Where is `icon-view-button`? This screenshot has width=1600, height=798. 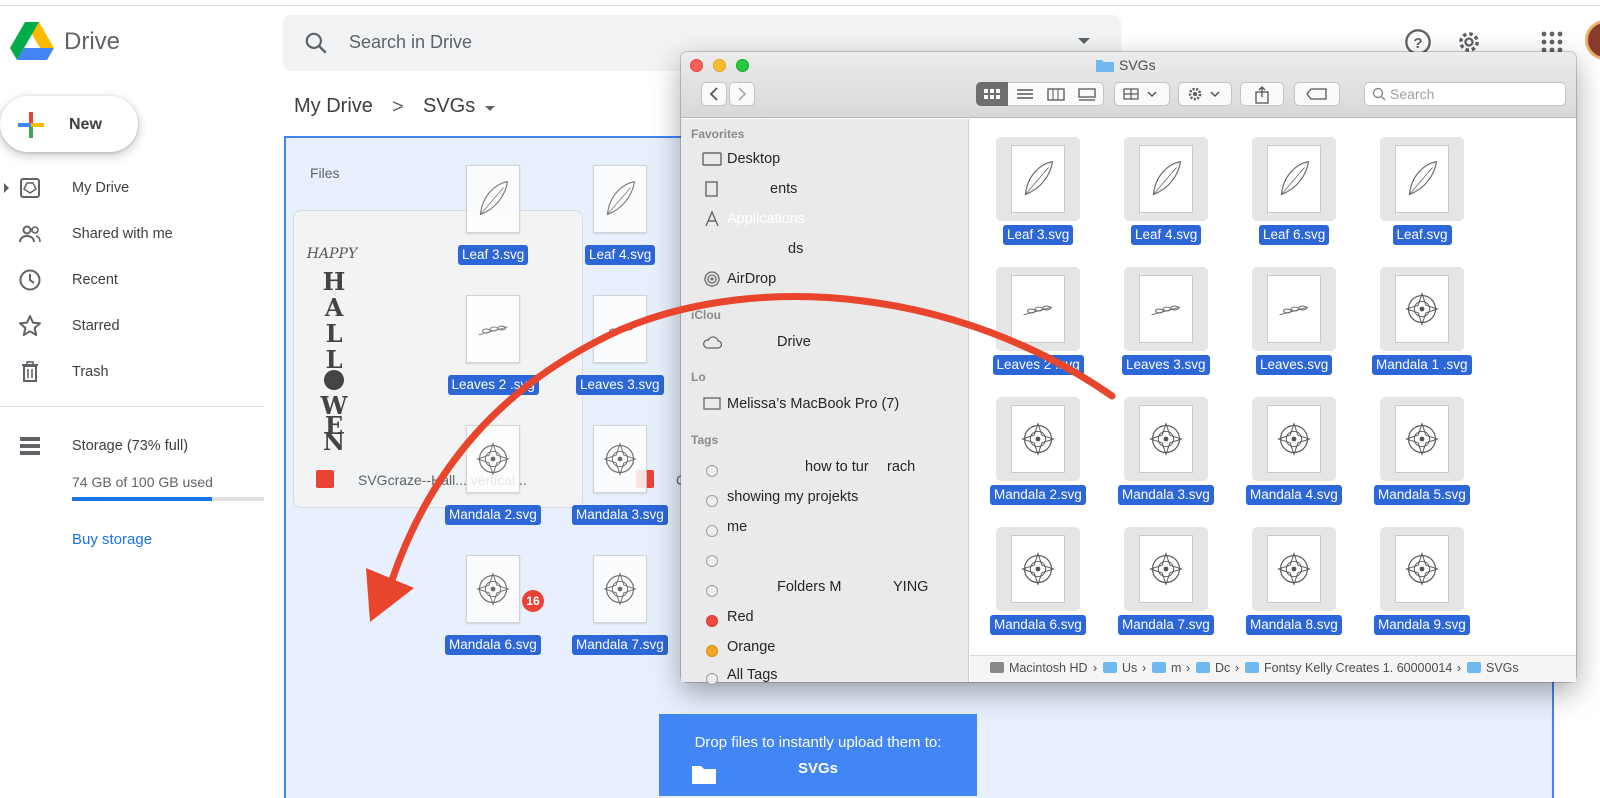
icon-view-button is located at coordinates (992, 94).